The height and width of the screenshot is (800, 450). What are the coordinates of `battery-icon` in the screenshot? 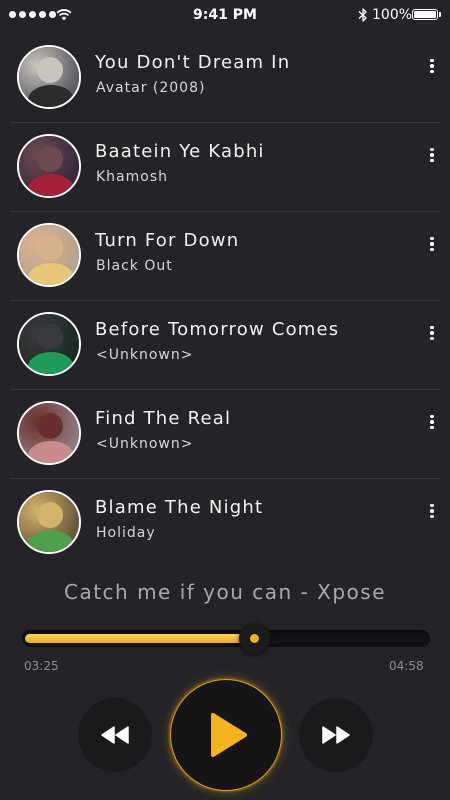 It's located at (425, 14).